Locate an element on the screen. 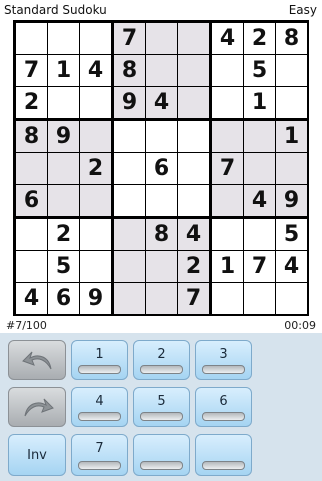  inv-button: Inv is located at coordinates (37, 455).